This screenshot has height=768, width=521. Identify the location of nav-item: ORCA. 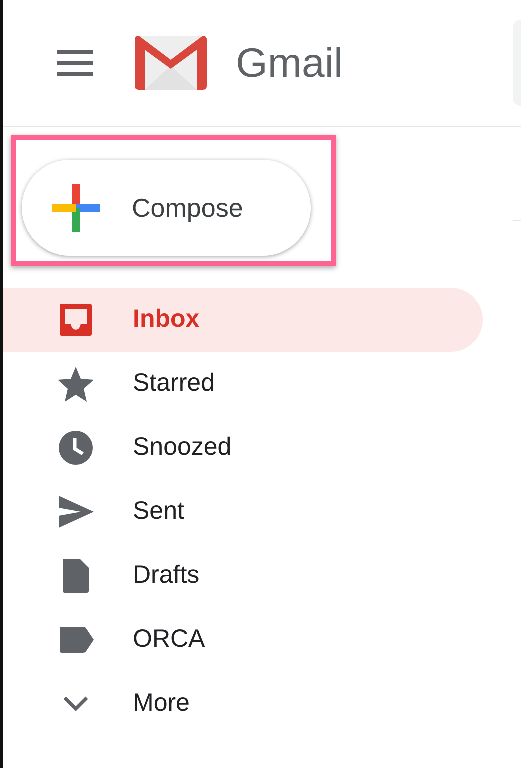
(243, 640).